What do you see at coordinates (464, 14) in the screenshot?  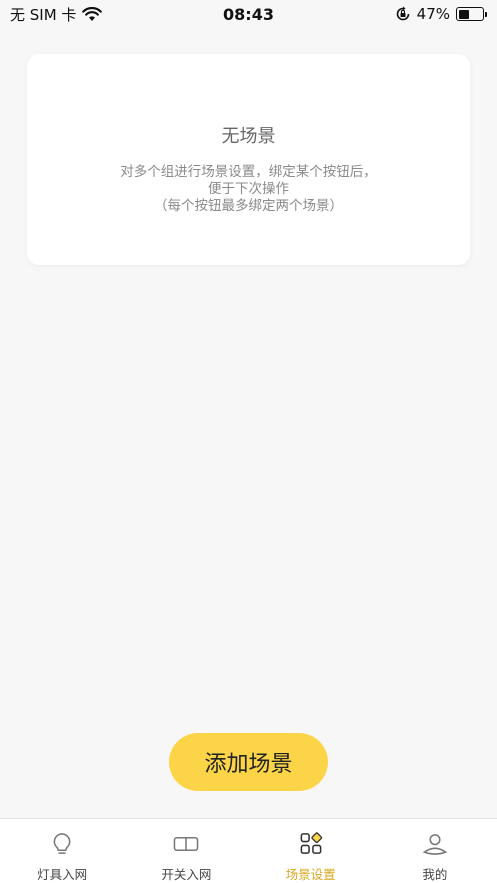 I see `battery-fill` at bounding box center [464, 14].